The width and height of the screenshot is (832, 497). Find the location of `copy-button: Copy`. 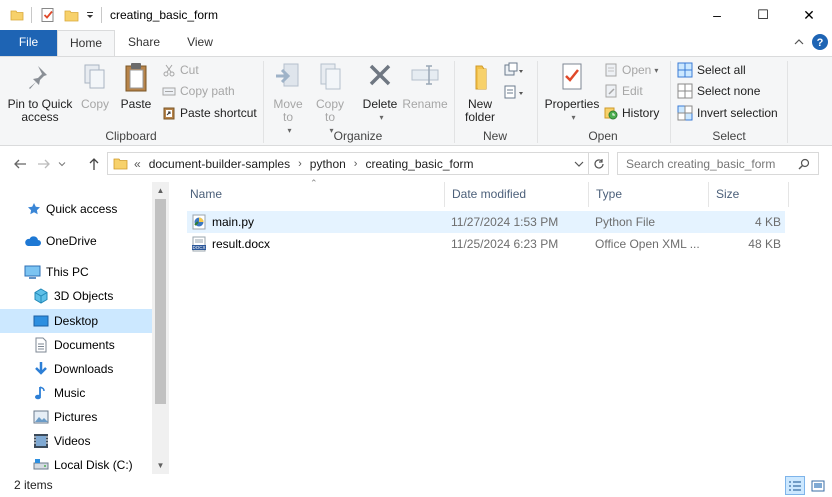

copy-button: Copy is located at coordinates (95, 85).